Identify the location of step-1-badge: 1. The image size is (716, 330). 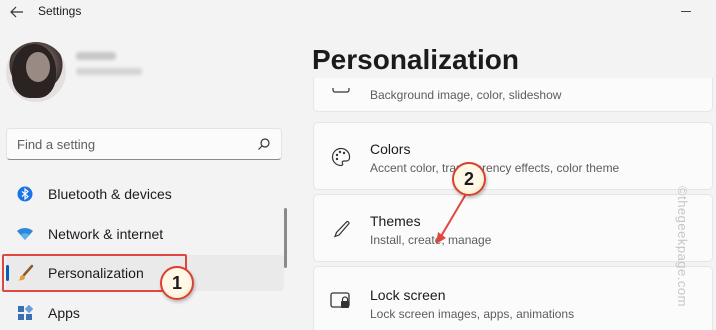
(177, 283).